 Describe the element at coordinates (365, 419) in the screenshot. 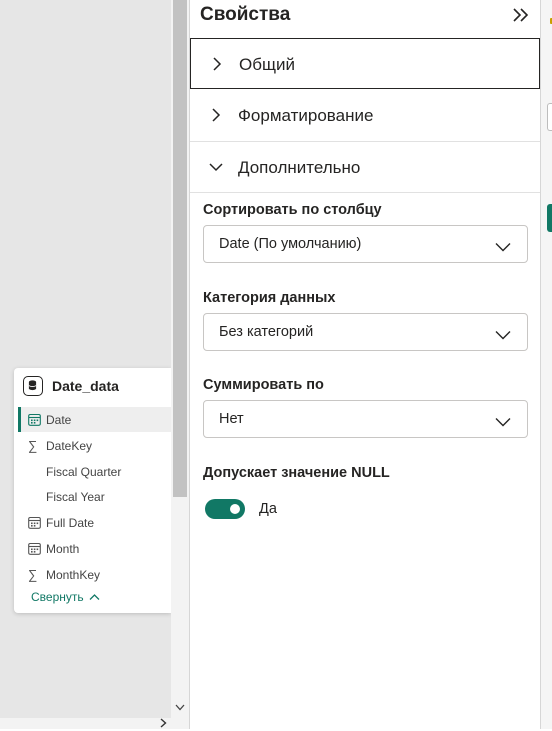

I see `summarize-by-dropdown: Нет` at that location.